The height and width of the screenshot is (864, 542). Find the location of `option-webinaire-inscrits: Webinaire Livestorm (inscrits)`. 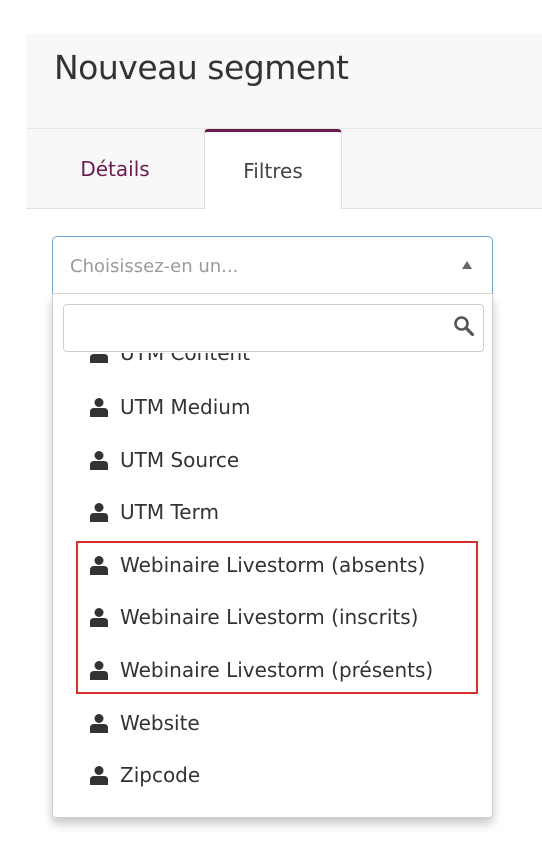

option-webinaire-inscrits: Webinaire Livestorm (inscrits) is located at coordinates (253, 617).